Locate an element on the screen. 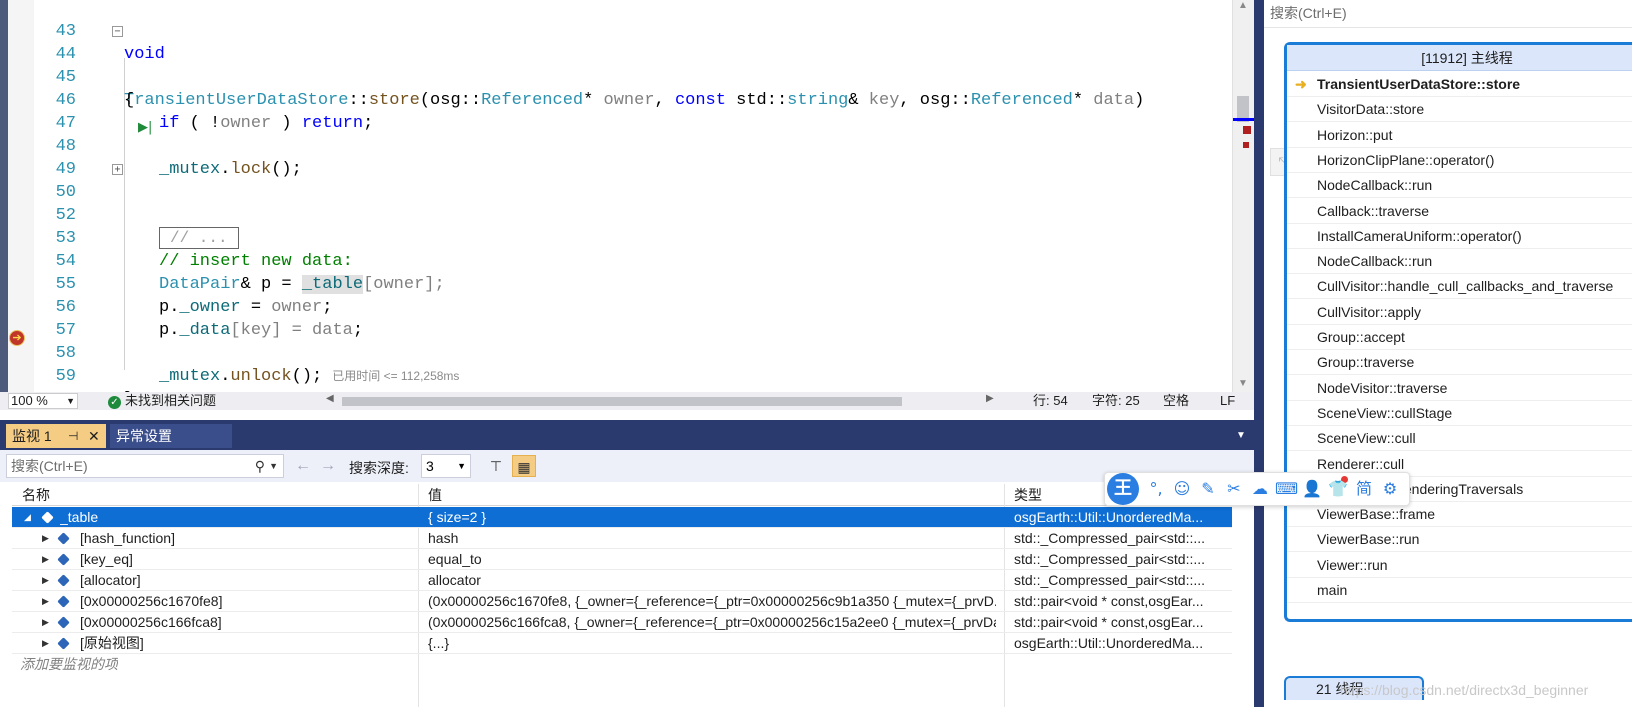 This screenshot has width=1632, height=707. code-line-59: 59 } is located at coordinates (616, 375).